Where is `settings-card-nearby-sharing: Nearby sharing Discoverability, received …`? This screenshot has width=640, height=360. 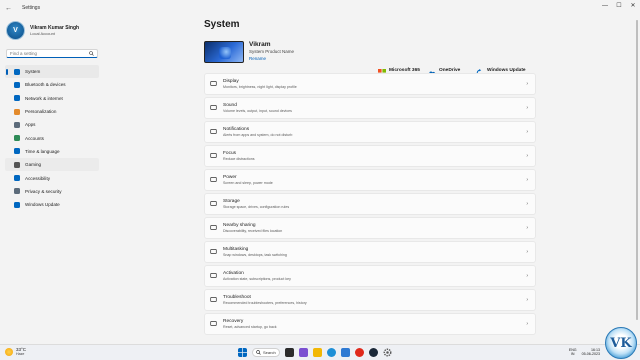 settings-card-nearby-sharing: Nearby sharing Discoverability, received … is located at coordinates (370, 228).